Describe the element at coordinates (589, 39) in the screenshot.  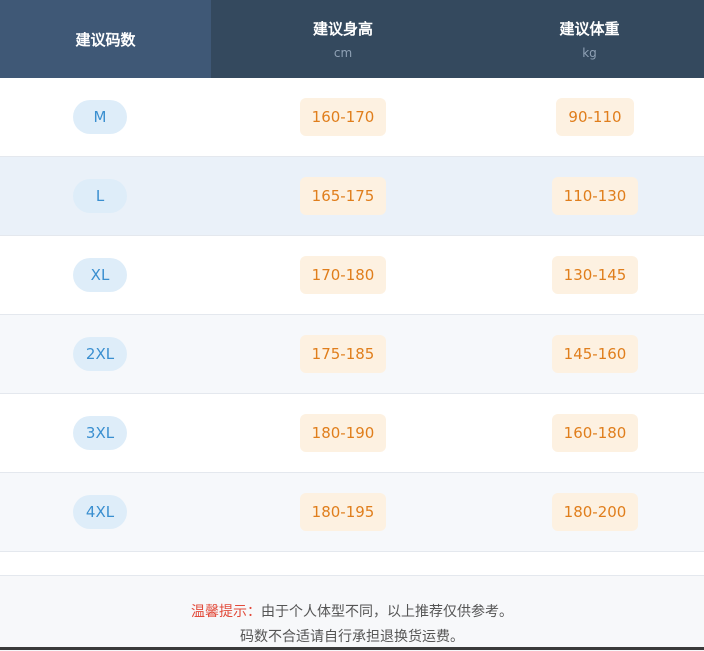
I see `header-weight: 建议体重 kg` at that location.